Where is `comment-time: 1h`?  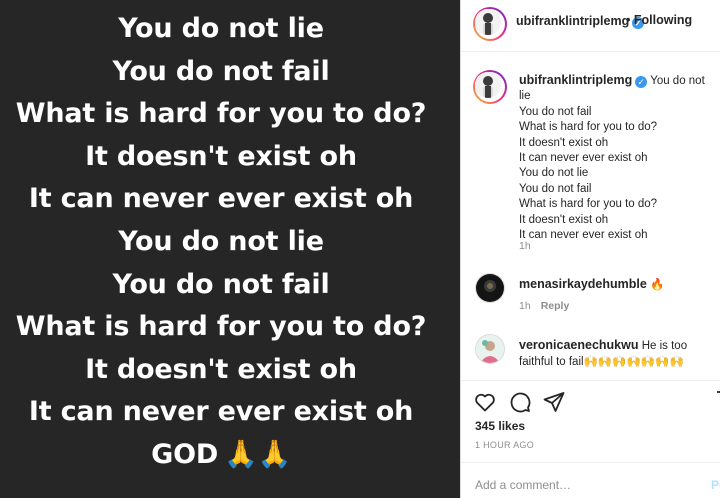
comment-time: 1h is located at coordinates (525, 306).